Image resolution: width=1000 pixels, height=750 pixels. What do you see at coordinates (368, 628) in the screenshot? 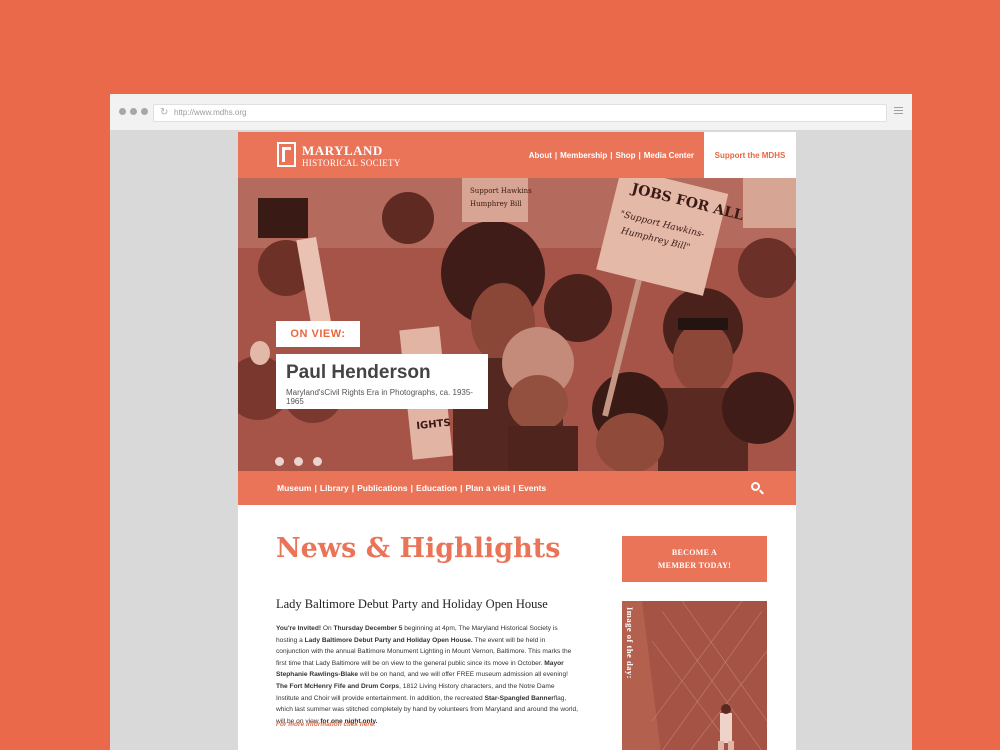
I see `article-text-run: Thursday December 5` at bounding box center [368, 628].